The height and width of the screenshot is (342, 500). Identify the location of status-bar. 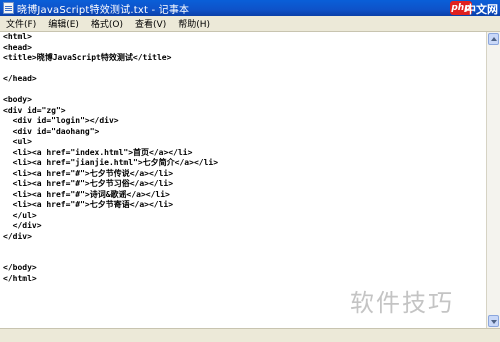
(250, 335).